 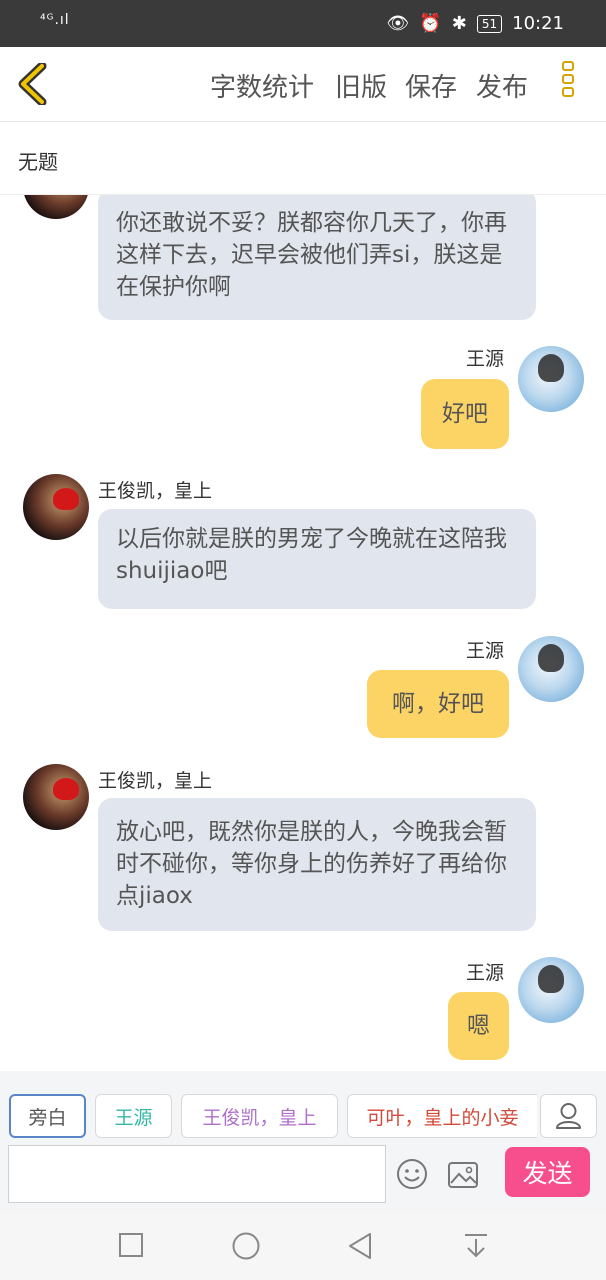 I want to click on person-icon, so click(x=568, y=1116).